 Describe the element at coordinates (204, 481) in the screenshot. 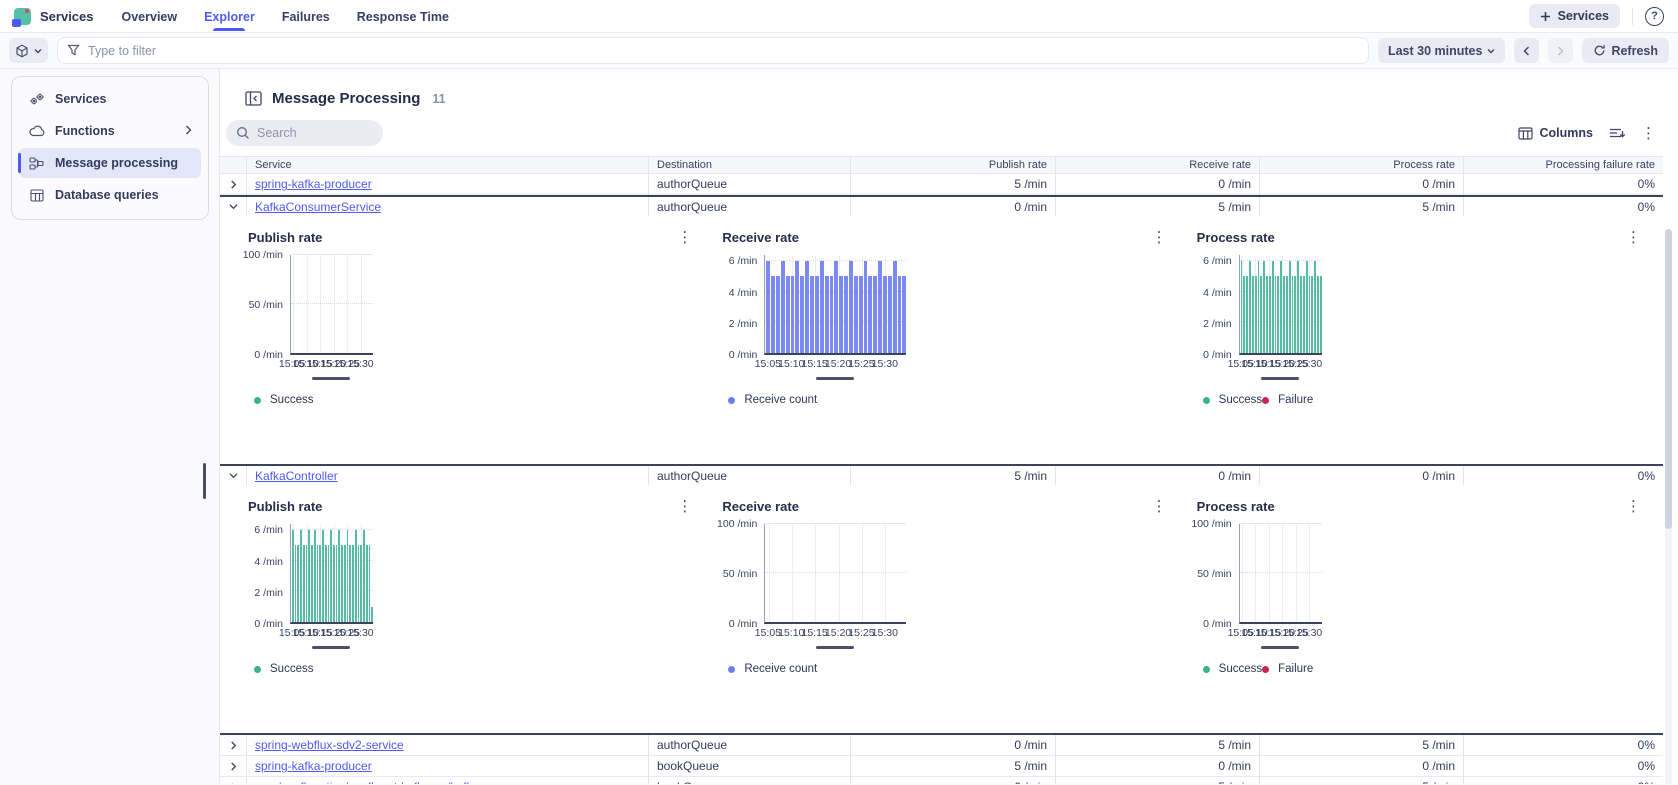

I see `panel-resize-handle` at that location.